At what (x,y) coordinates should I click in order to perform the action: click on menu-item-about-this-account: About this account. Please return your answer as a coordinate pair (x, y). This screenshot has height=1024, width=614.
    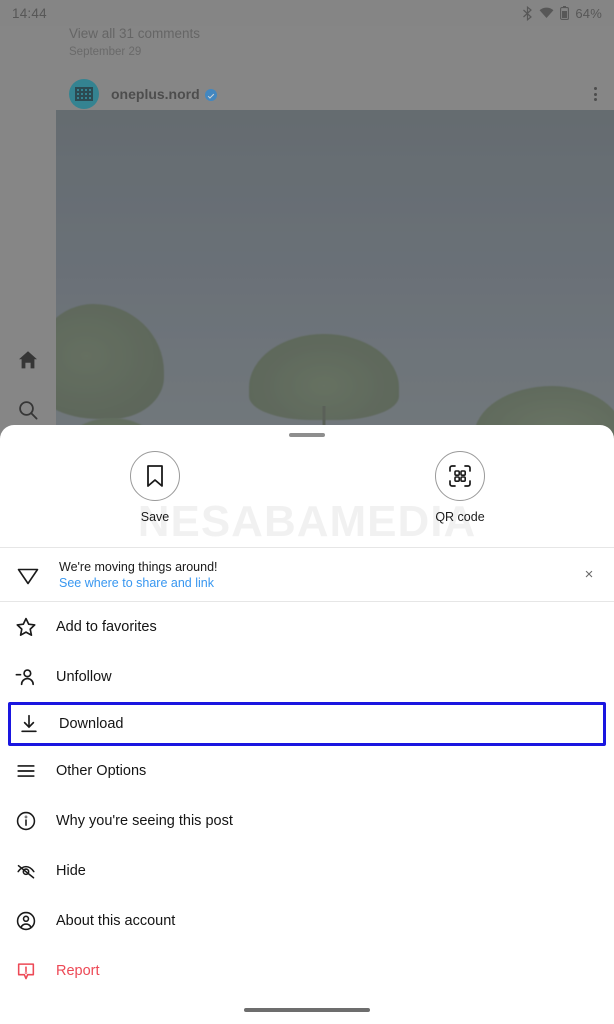
    Looking at the image, I should click on (307, 921).